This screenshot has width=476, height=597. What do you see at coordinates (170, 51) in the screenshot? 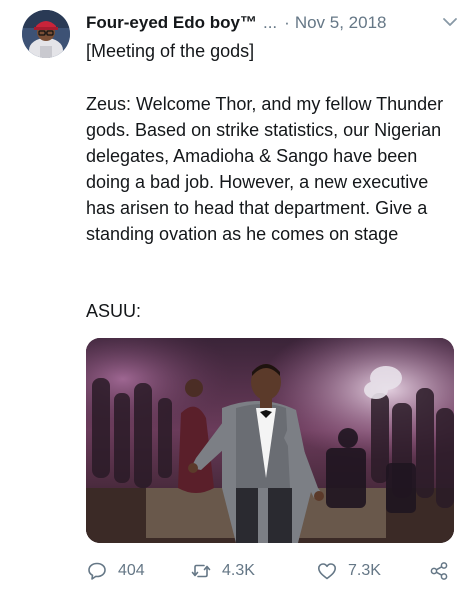
I see `tweet-subtitle: [Meeting of the gods]` at bounding box center [170, 51].